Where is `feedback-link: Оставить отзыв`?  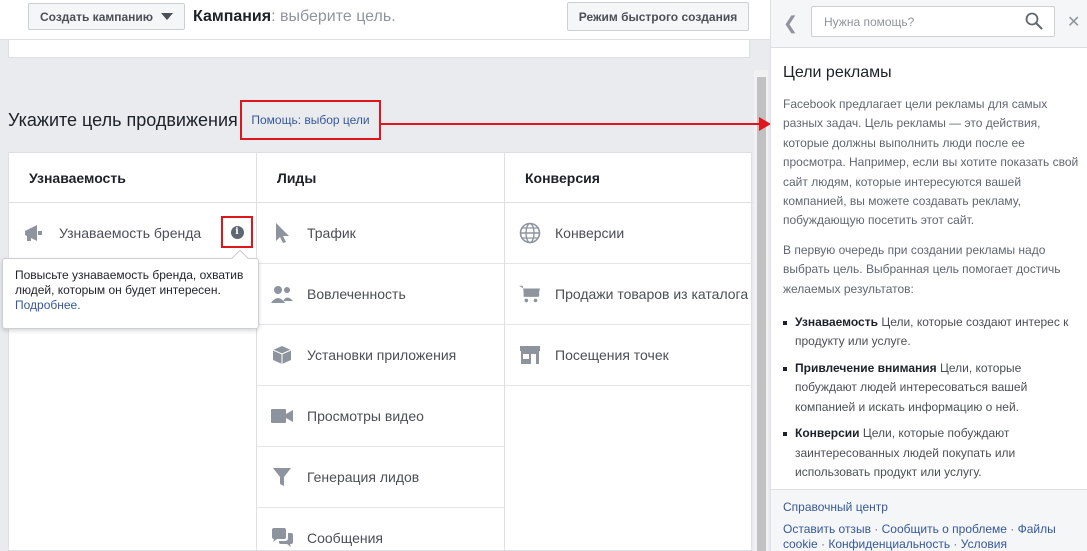 feedback-link: Оставить отзыв is located at coordinates (827, 529).